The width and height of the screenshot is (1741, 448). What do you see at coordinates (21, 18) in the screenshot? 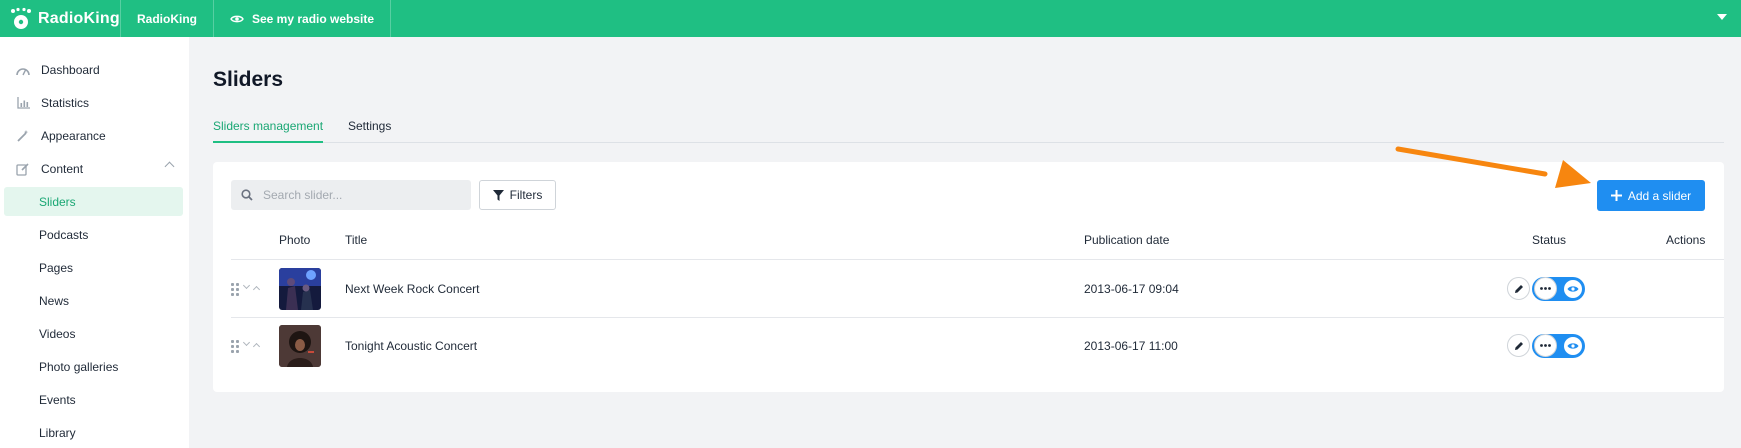
I see `crown-logo-icon` at bounding box center [21, 18].